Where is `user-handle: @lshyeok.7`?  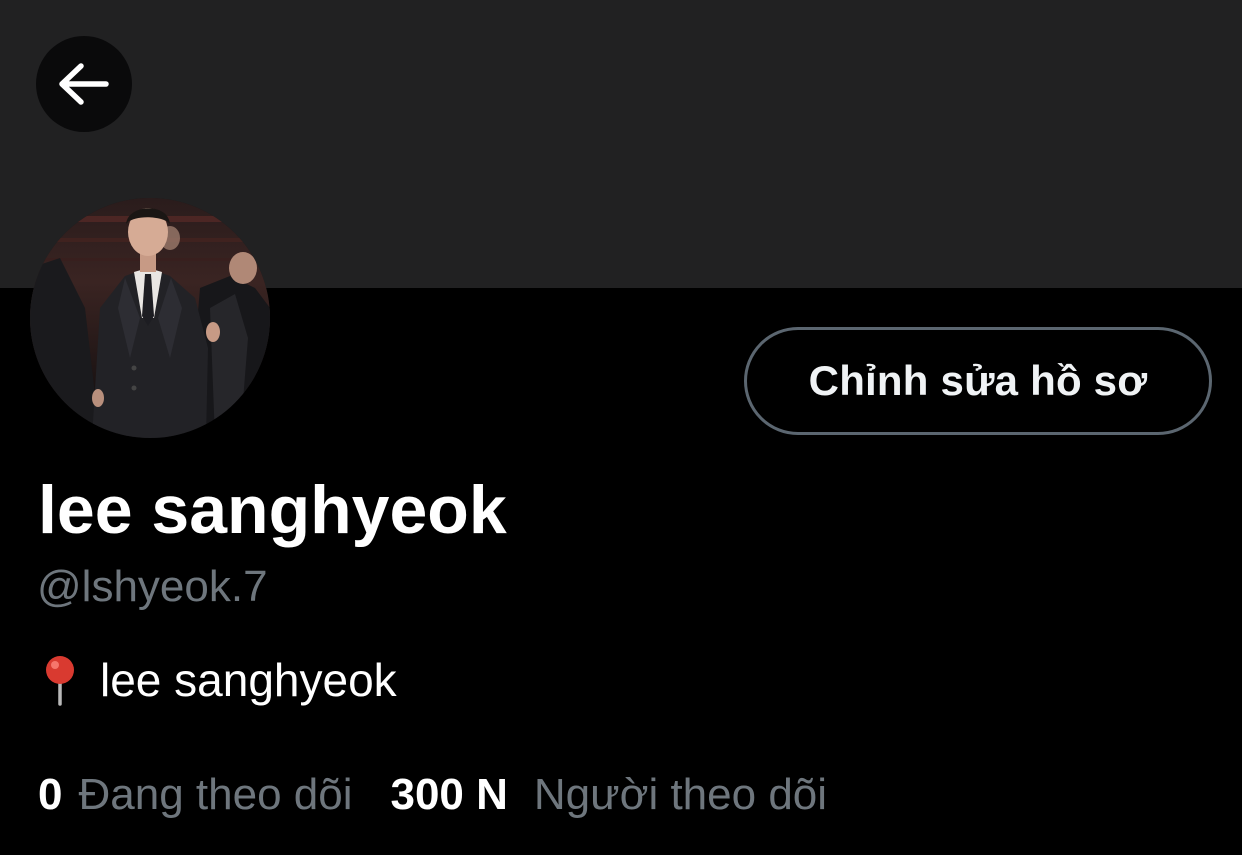
user-handle: @lshyeok.7 is located at coordinates (152, 586).